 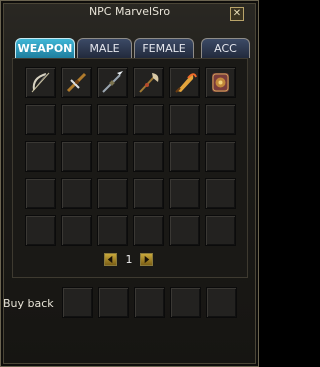 I want to click on spear-icon, so click(x=112, y=82).